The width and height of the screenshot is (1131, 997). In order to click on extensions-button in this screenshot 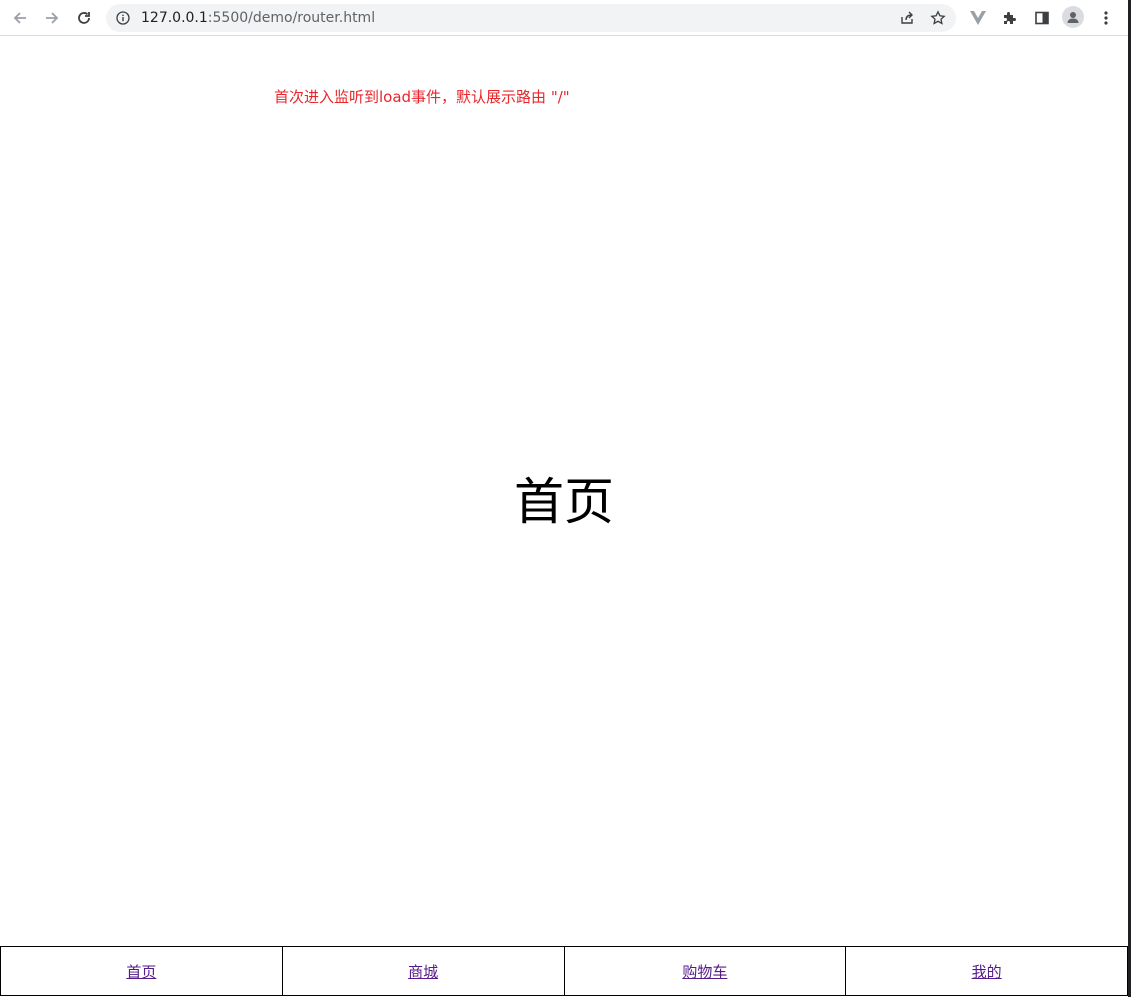, I will do `click(1010, 18)`.